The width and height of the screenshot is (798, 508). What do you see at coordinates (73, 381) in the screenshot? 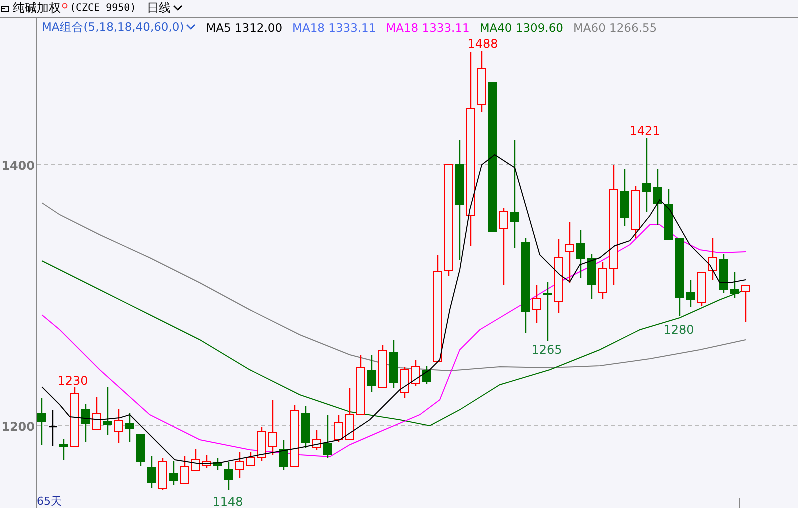
I see `price-extreme-label: 1230` at bounding box center [73, 381].